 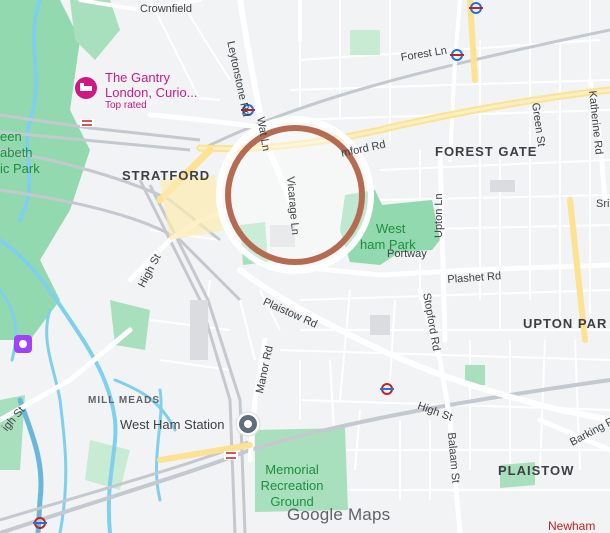 I want to click on attraction-icon, so click(x=23, y=344).